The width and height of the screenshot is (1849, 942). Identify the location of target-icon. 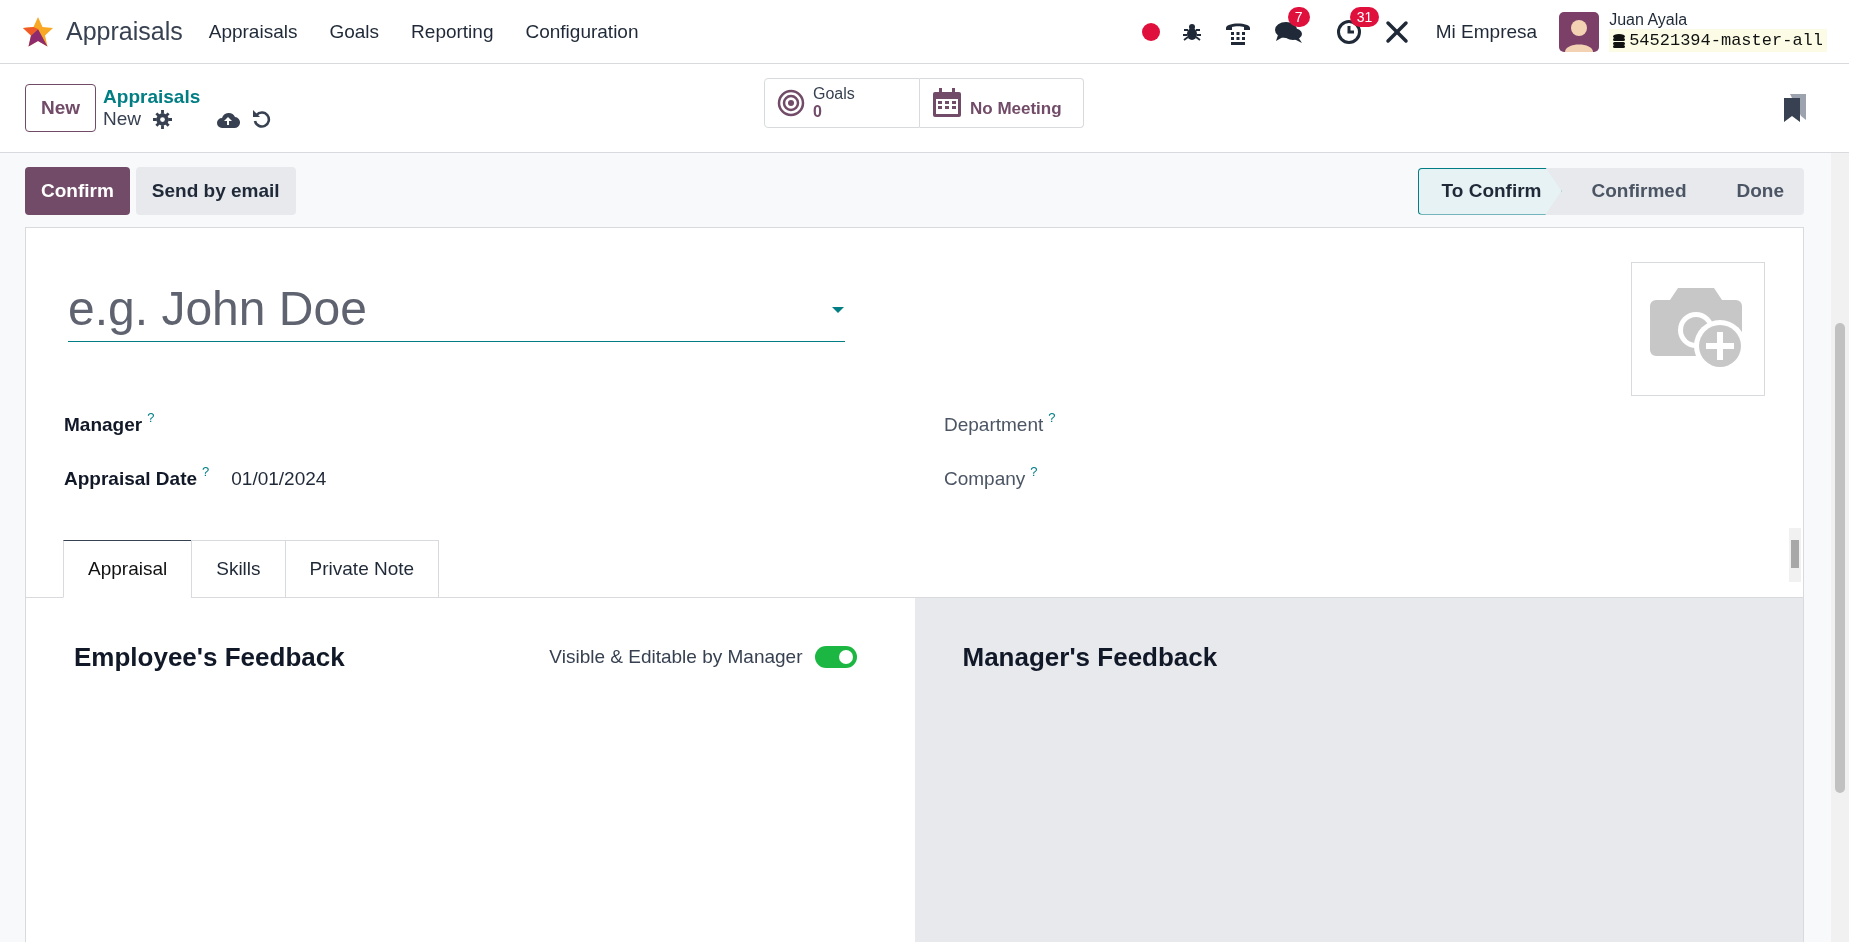
(791, 103).